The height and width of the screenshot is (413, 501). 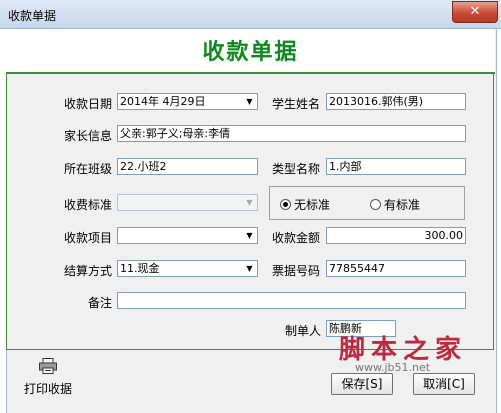 What do you see at coordinates (285, 204) in the screenshot?
I see `radio-selected-icon` at bounding box center [285, 204].